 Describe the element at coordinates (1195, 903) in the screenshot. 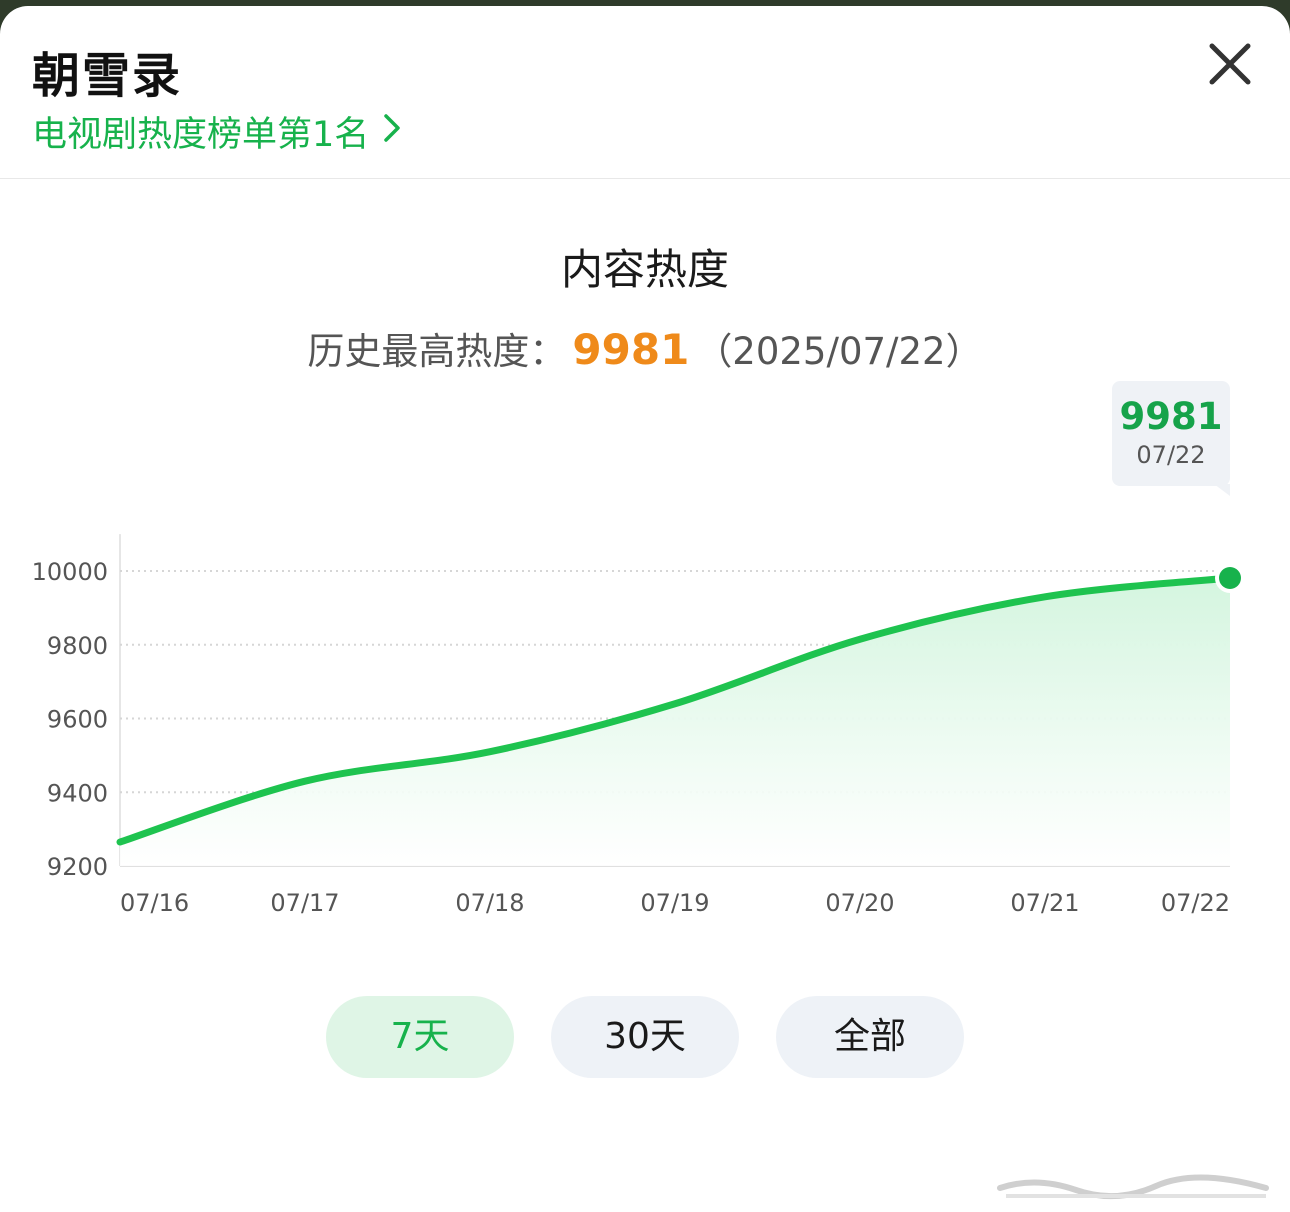

I see `x-tick-label: 07/22` at that location.